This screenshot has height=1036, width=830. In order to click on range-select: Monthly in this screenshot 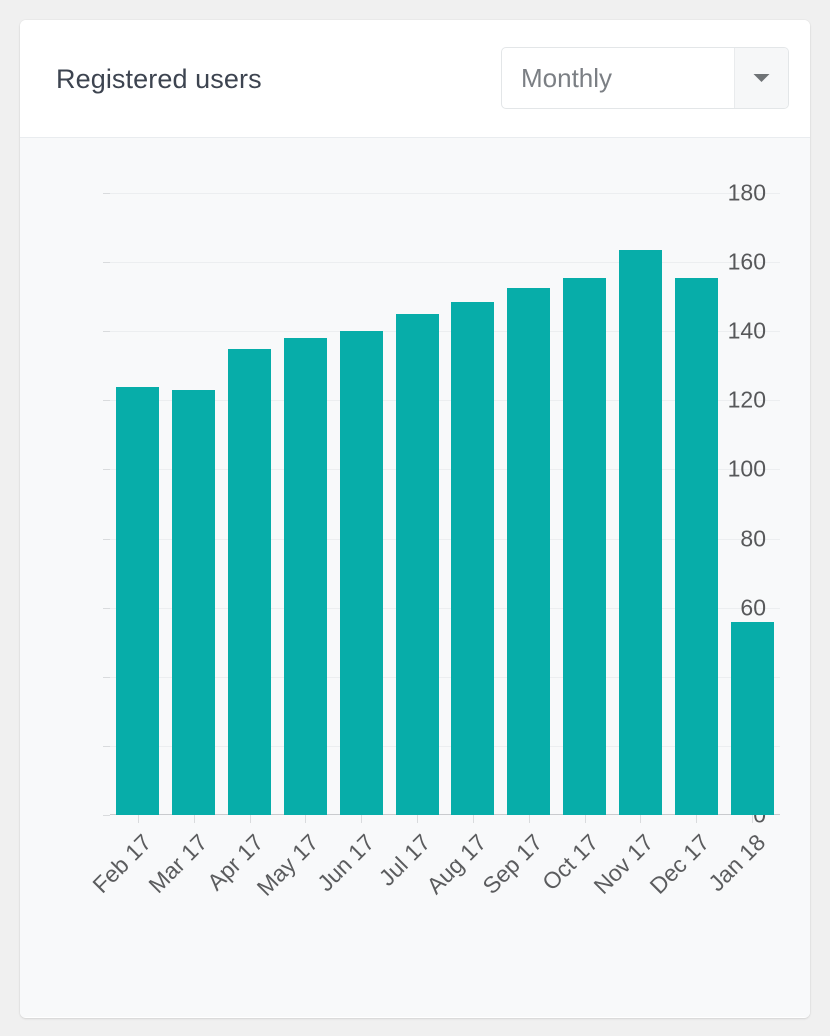, I will do `click(645, 78)`.